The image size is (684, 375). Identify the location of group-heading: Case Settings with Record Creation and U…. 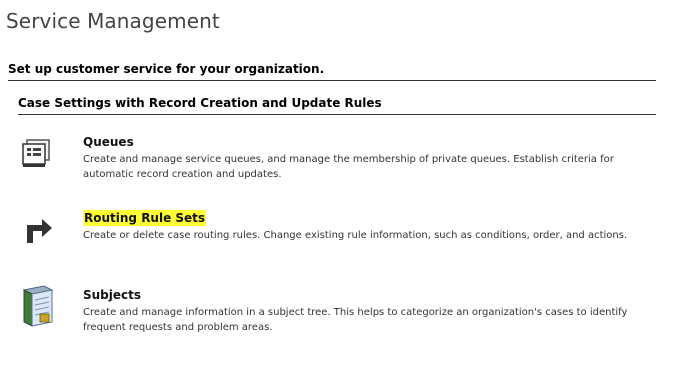
(337, 105).